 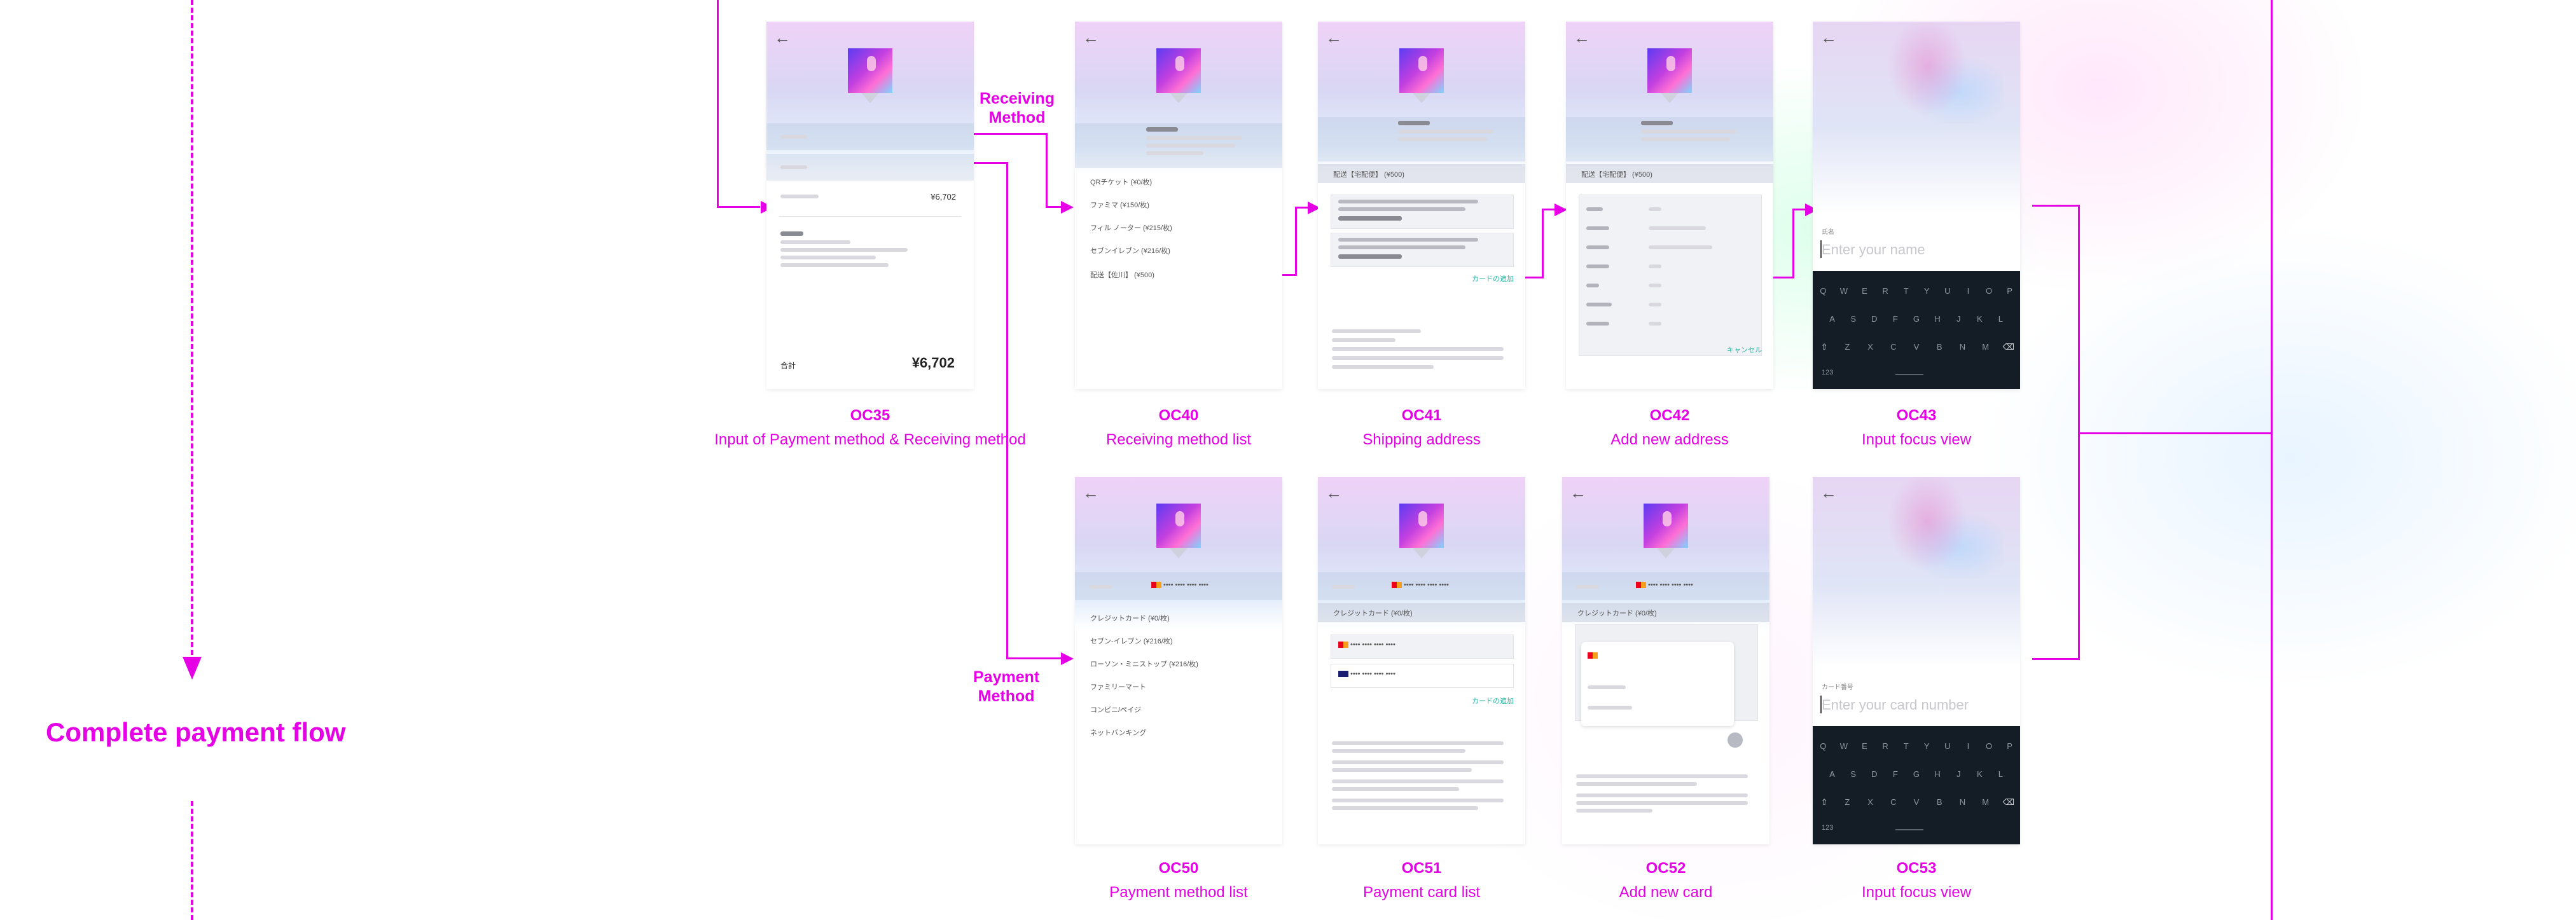 What do you see at coordinates (1118, 733) in the screenshot?
I see `payment-option: ネットバンキング` at bounding box center [1118, 733].